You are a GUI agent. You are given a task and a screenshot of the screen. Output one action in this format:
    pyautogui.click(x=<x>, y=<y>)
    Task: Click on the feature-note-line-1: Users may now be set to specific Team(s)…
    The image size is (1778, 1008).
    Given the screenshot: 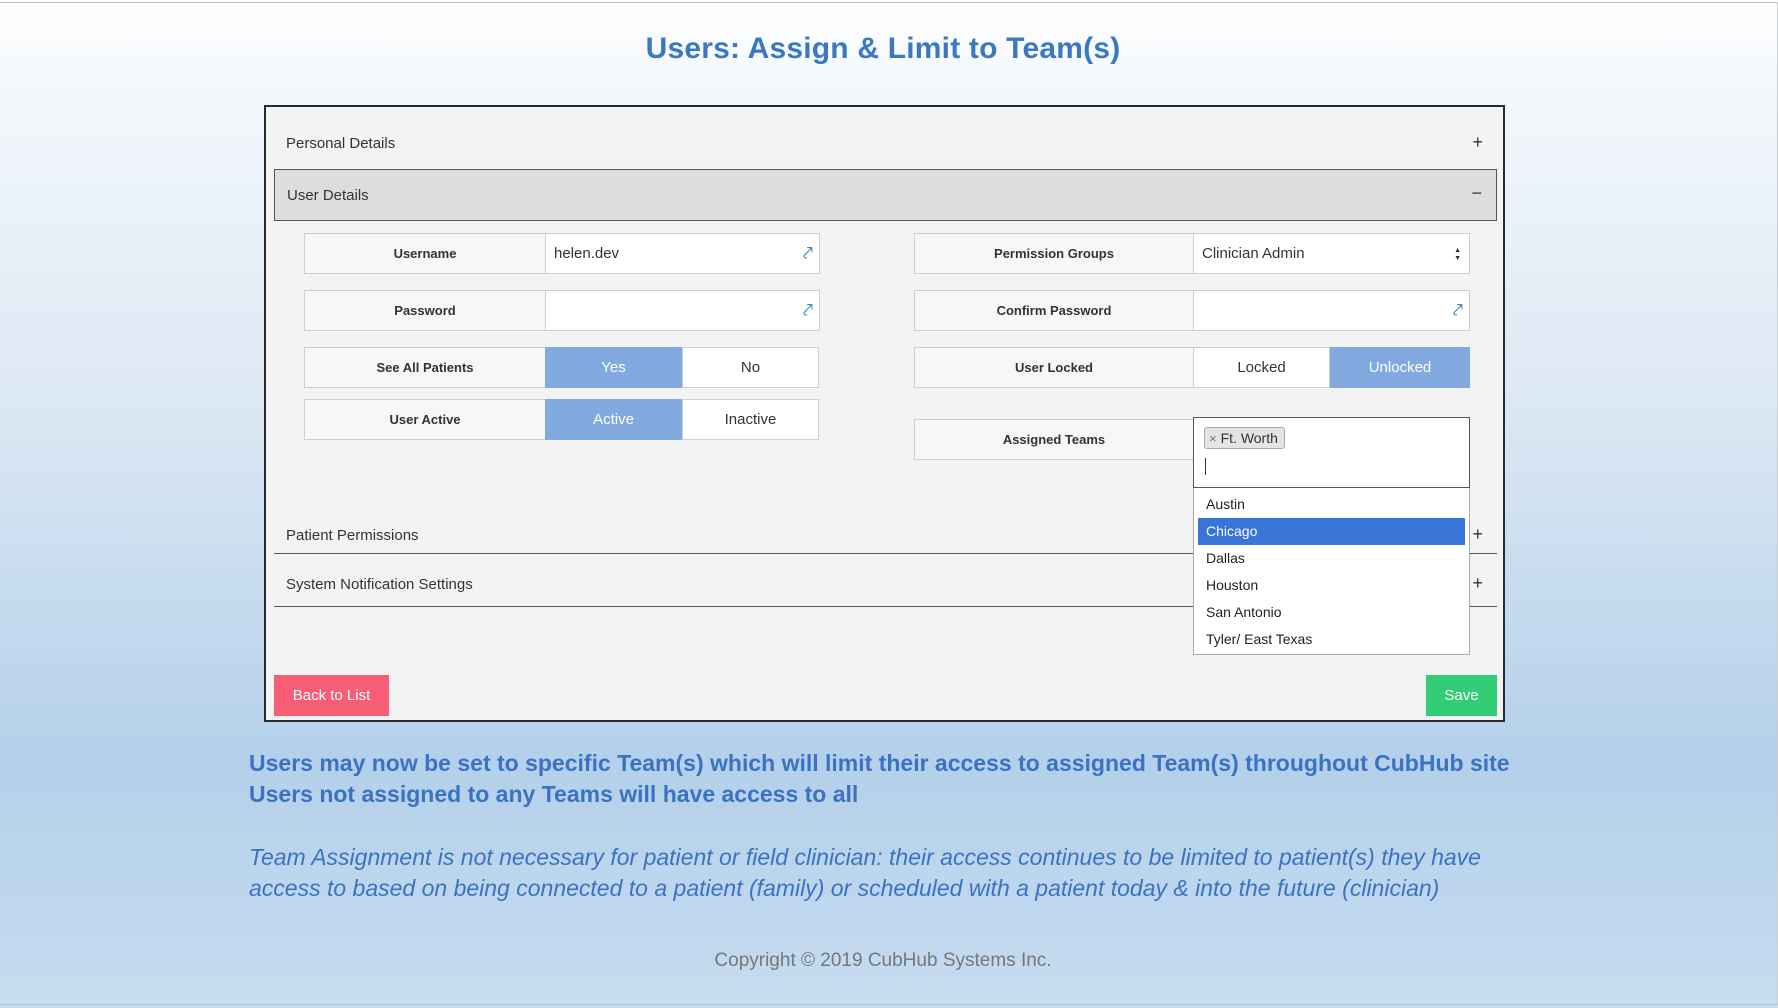 What is the action you would take?
    pyautogui.click(x=879, y=763)
    